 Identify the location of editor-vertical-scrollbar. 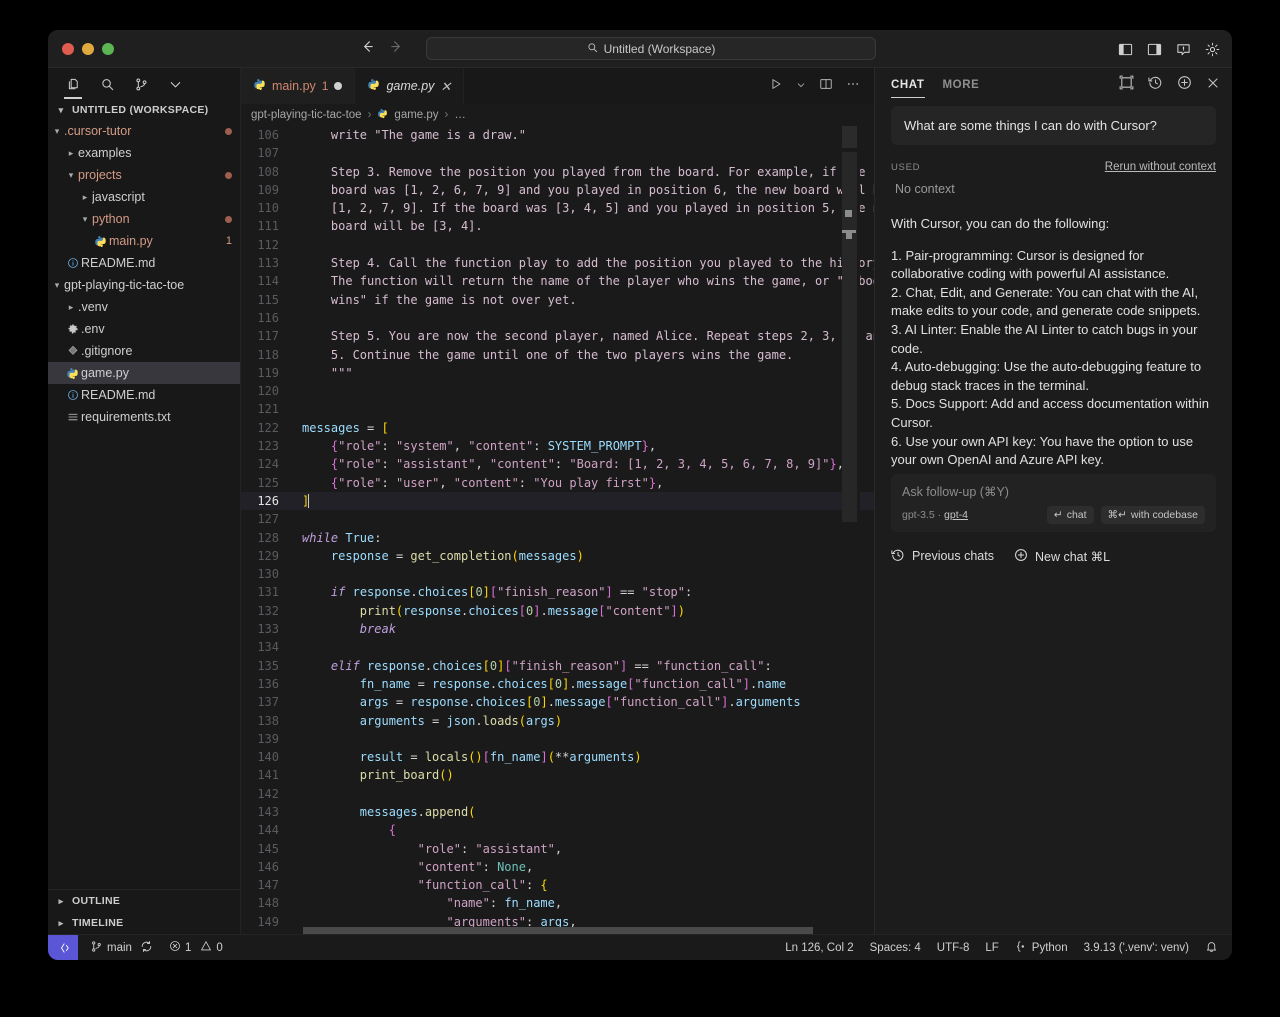
(867, 530).